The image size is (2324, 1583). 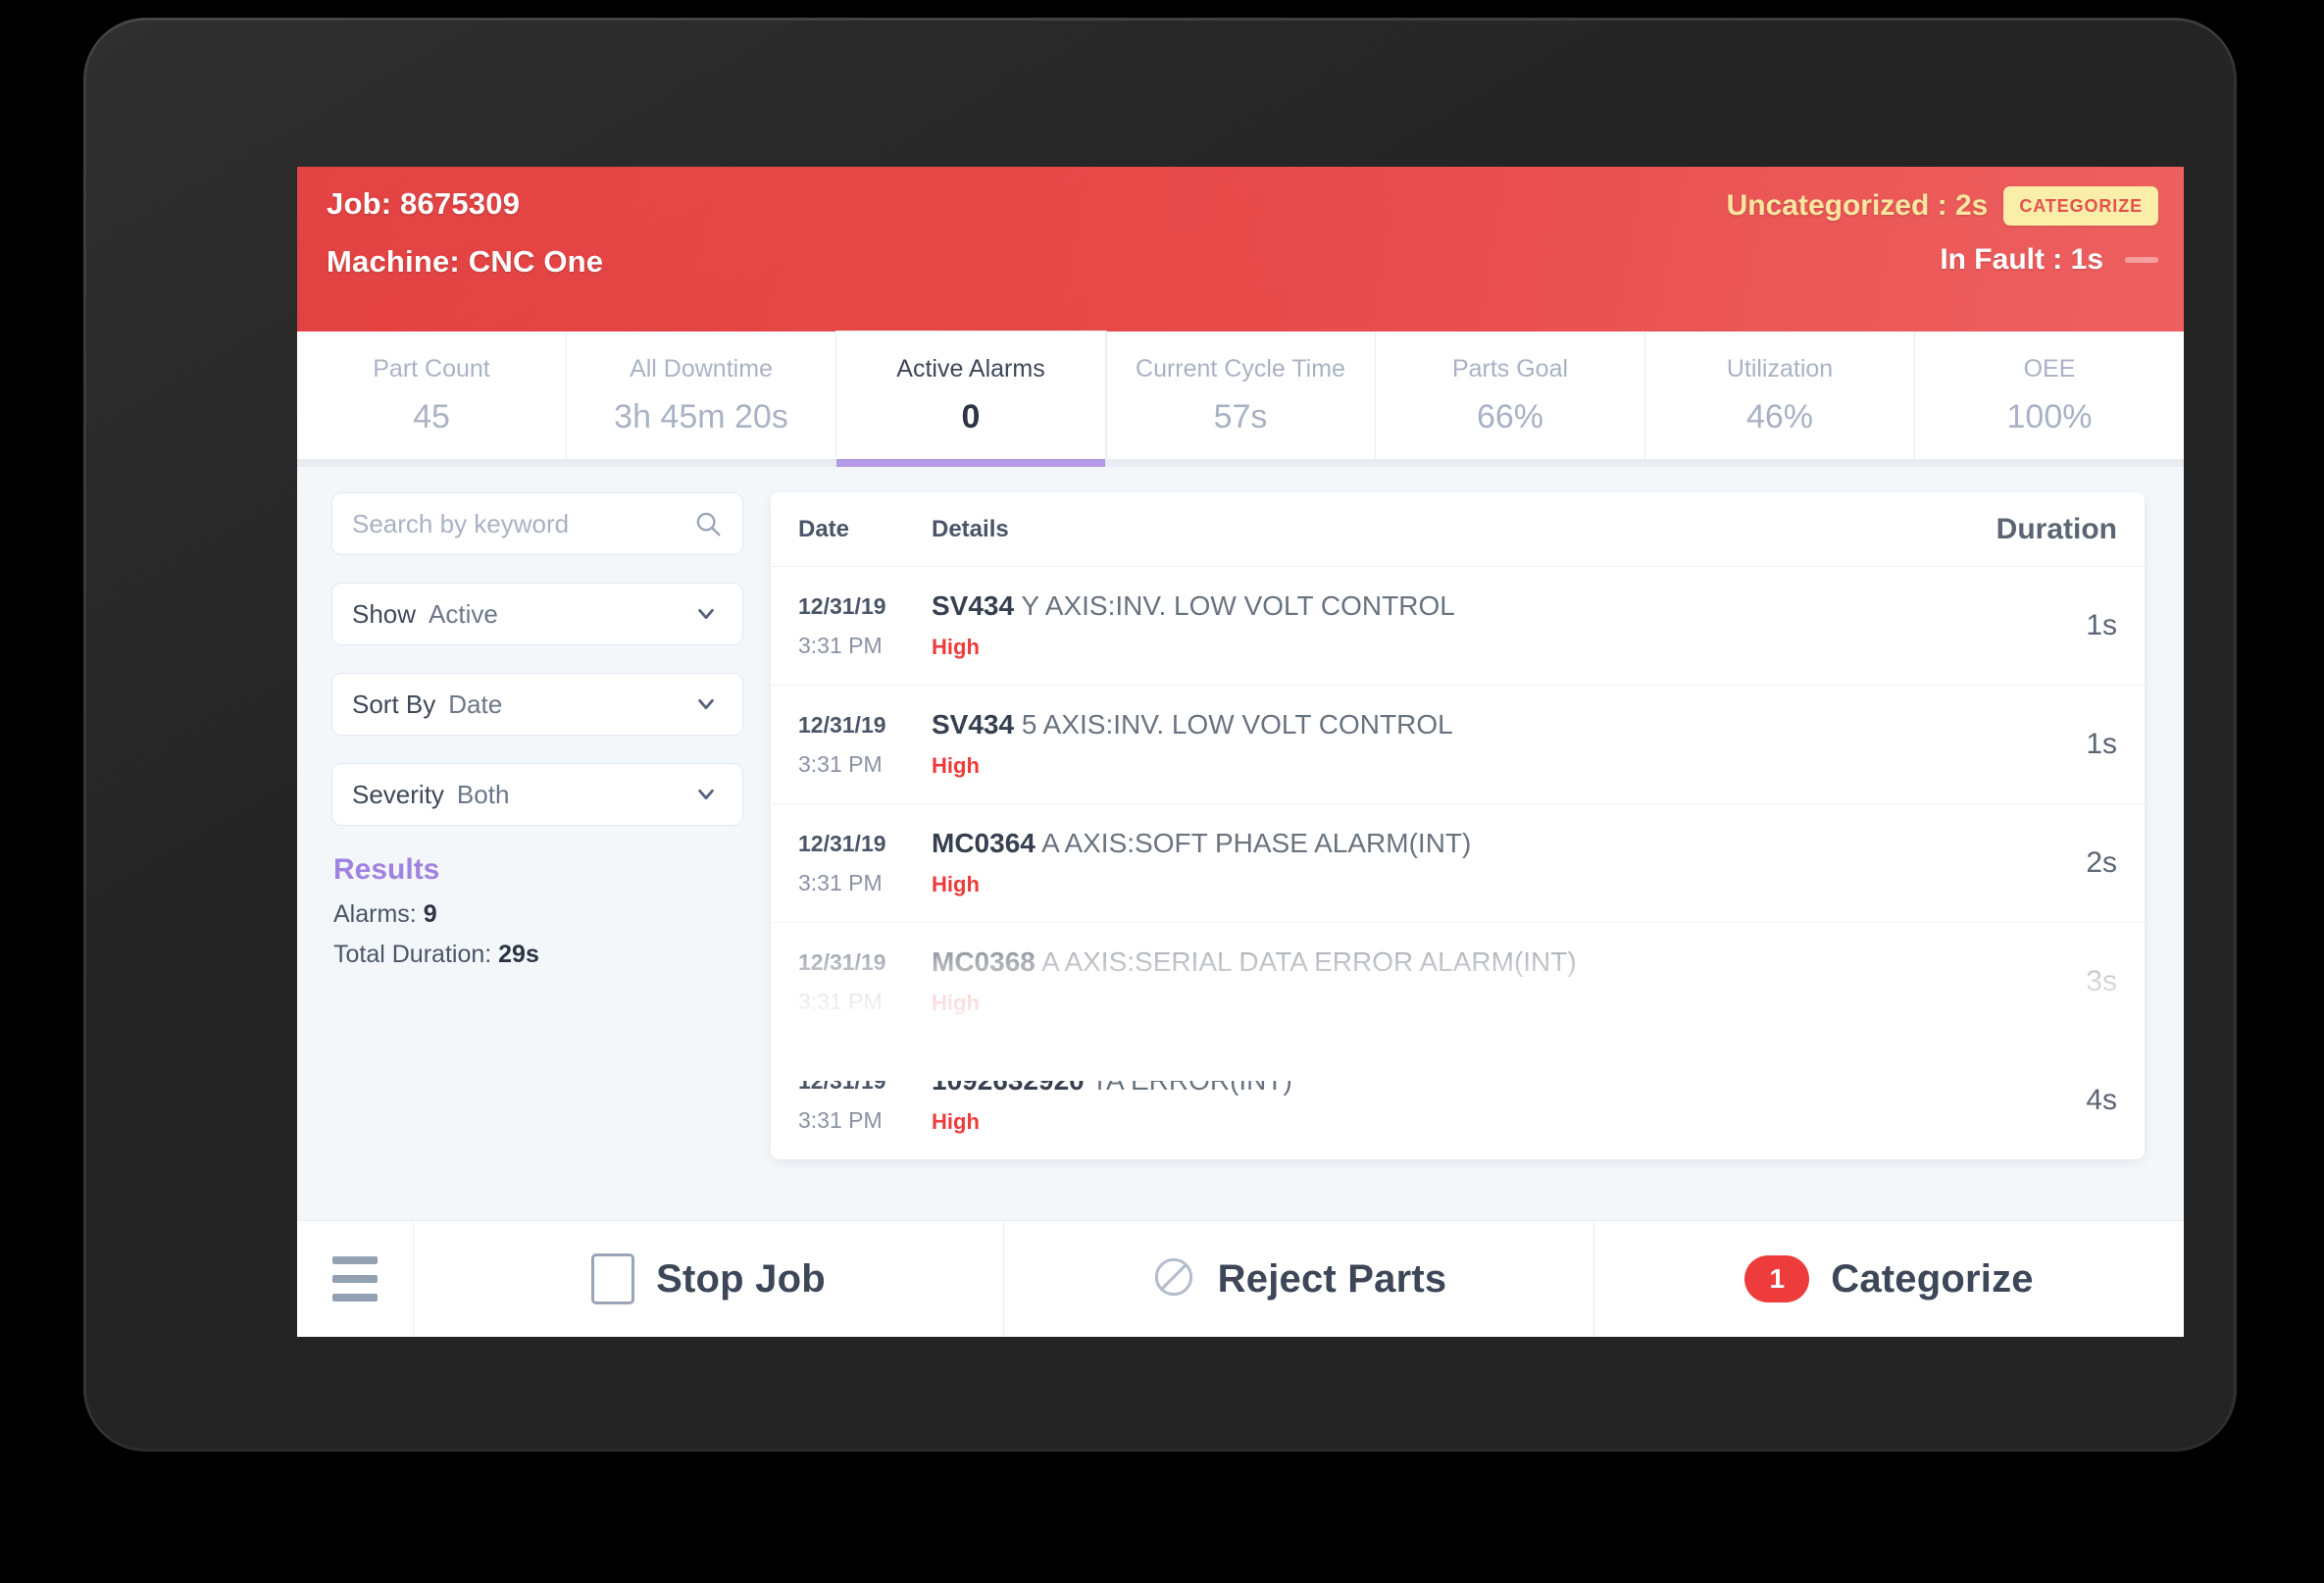 I want to click on tab-active-alarms: Active Alarms 0, so click(x=971, y=399).